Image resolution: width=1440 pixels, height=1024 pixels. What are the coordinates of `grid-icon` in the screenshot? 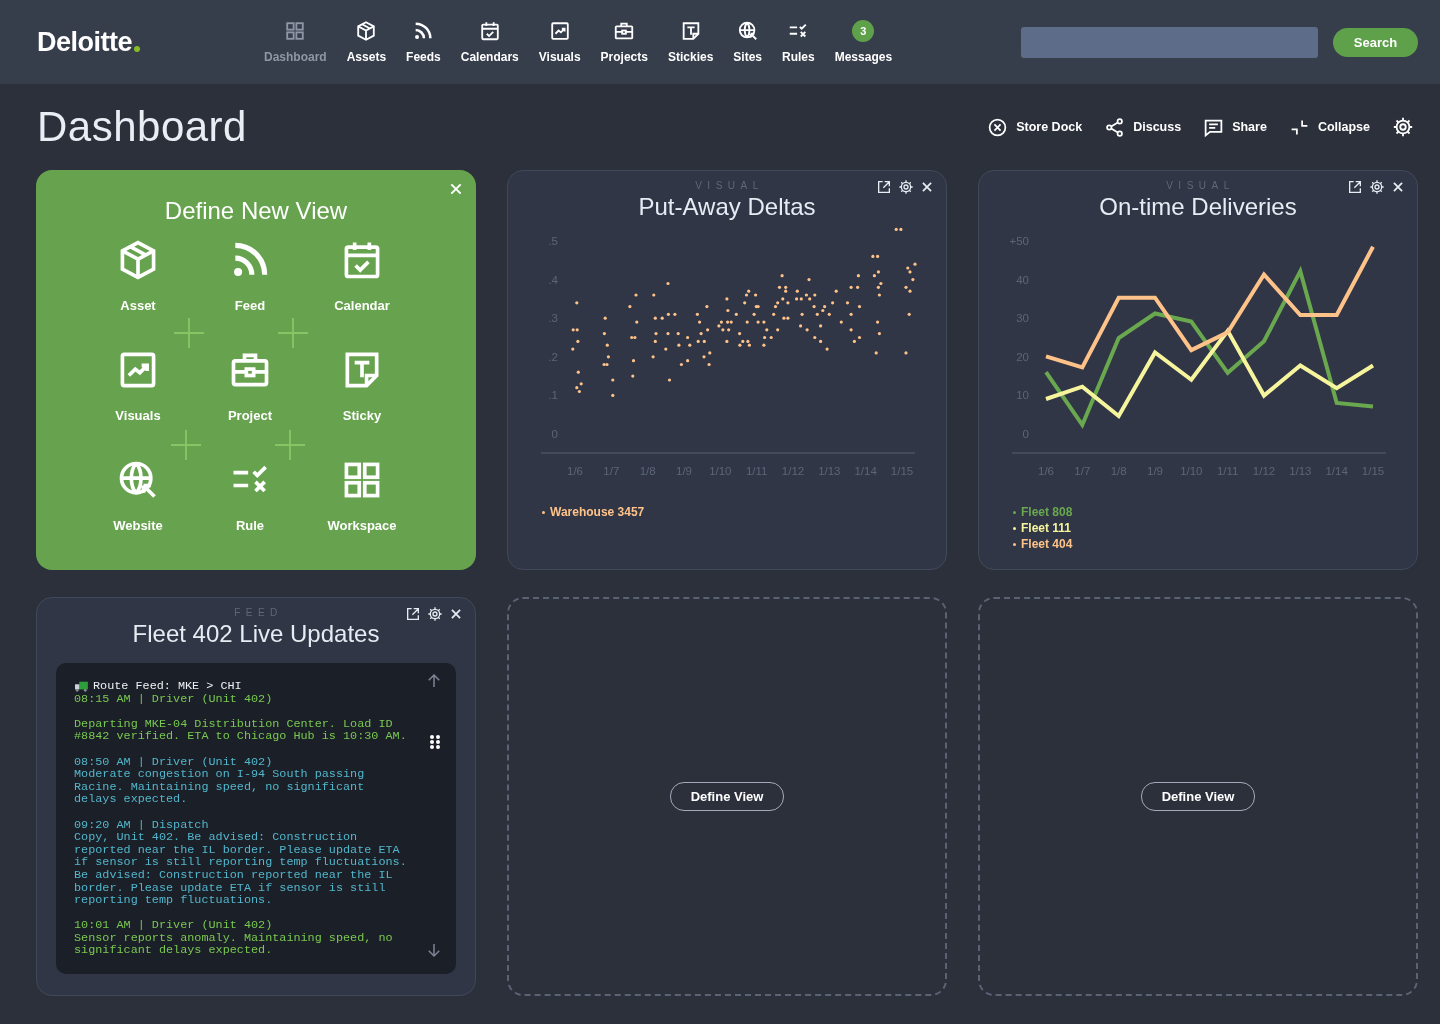 It's located at (295, 31).